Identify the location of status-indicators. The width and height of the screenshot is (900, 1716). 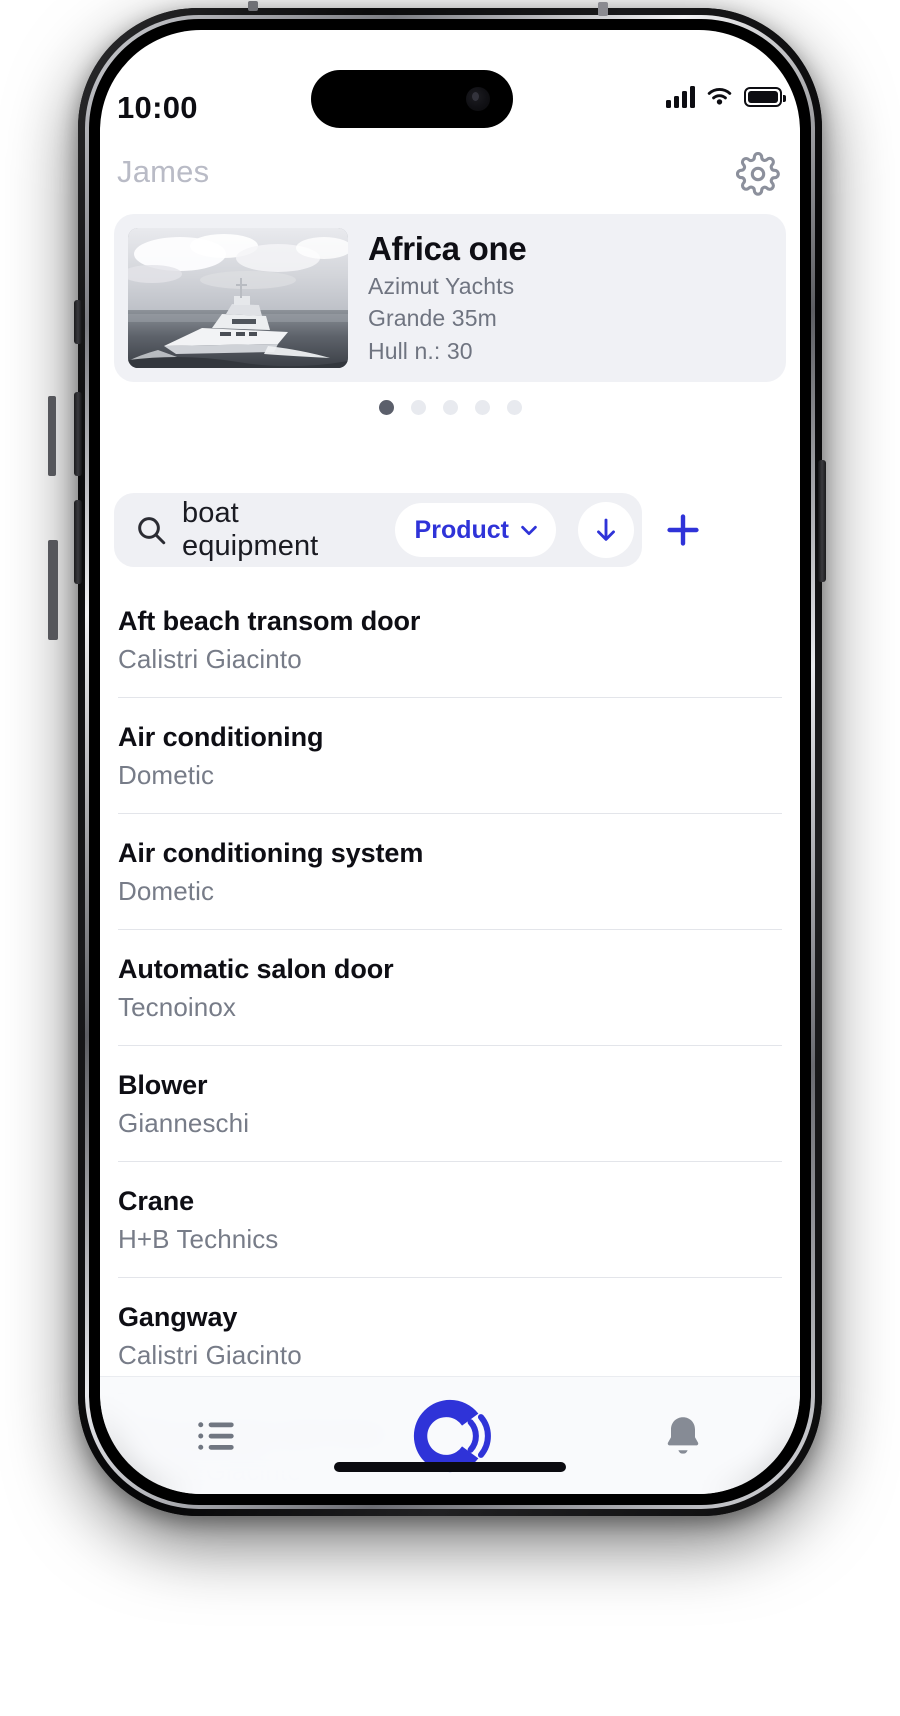
(726, 97).